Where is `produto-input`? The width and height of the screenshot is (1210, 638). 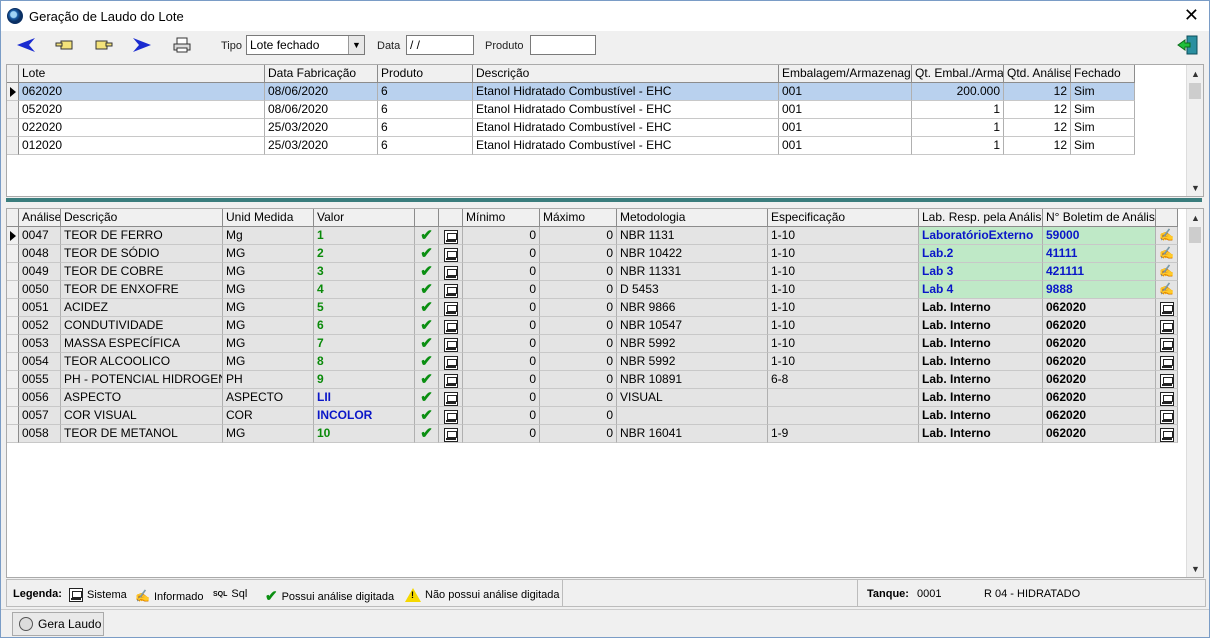 produto-input is located at coordinates (563, 45).